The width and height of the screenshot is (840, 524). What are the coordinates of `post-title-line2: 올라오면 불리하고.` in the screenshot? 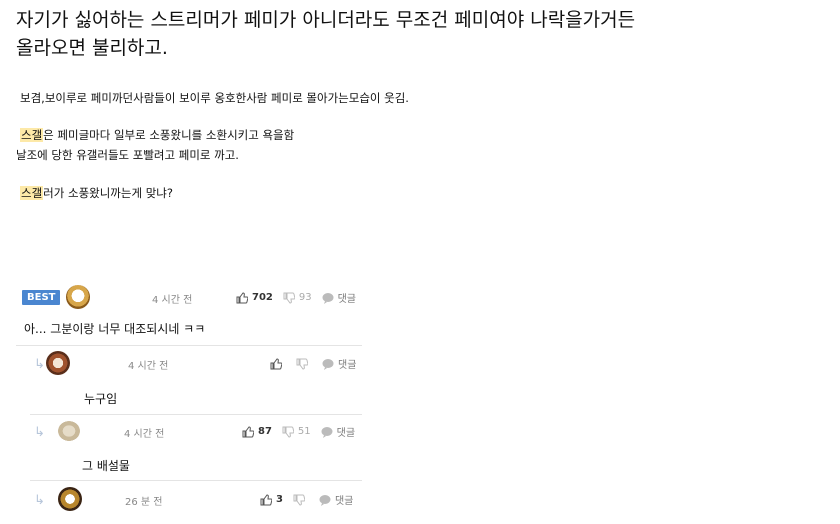 It's located at (92, 48).